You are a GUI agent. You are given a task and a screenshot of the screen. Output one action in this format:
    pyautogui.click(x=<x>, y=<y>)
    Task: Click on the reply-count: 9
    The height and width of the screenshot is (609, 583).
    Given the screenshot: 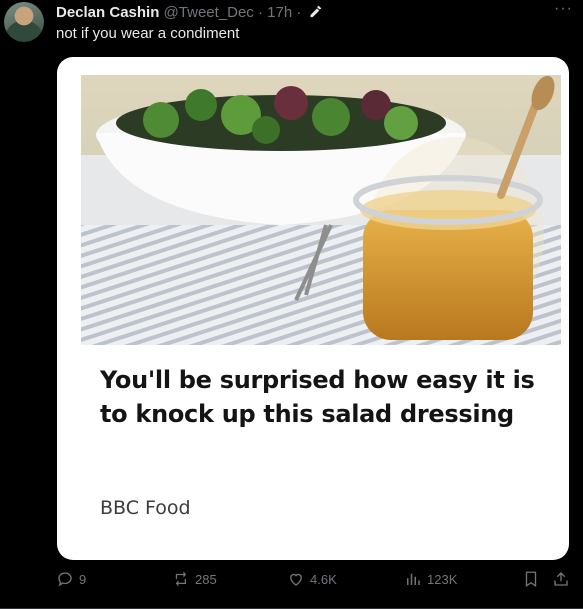 What is the action you would take?
    pyautogui.click(x=83, y=579)
    